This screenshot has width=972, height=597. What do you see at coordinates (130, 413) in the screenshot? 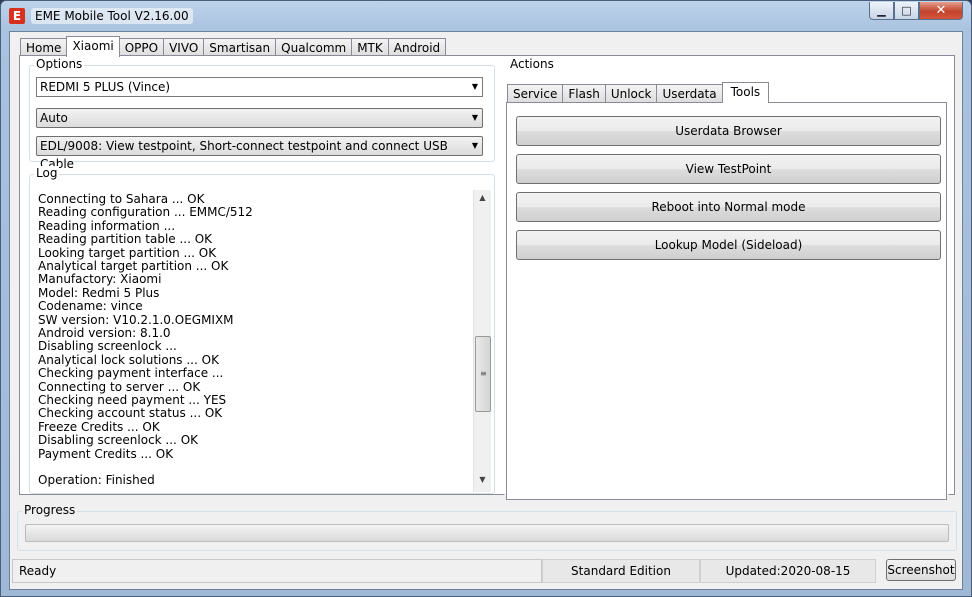
I see `log-line: Checking account status ... OK` at bounding box center [130, 413].